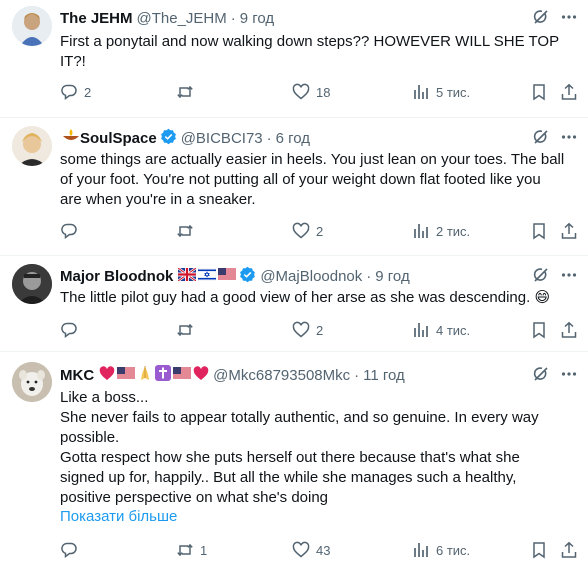  What do you see at coordinates (118, 516) in the screenshot?
I see `show-more-link: Показати більше` at bounding box center [118, 516].